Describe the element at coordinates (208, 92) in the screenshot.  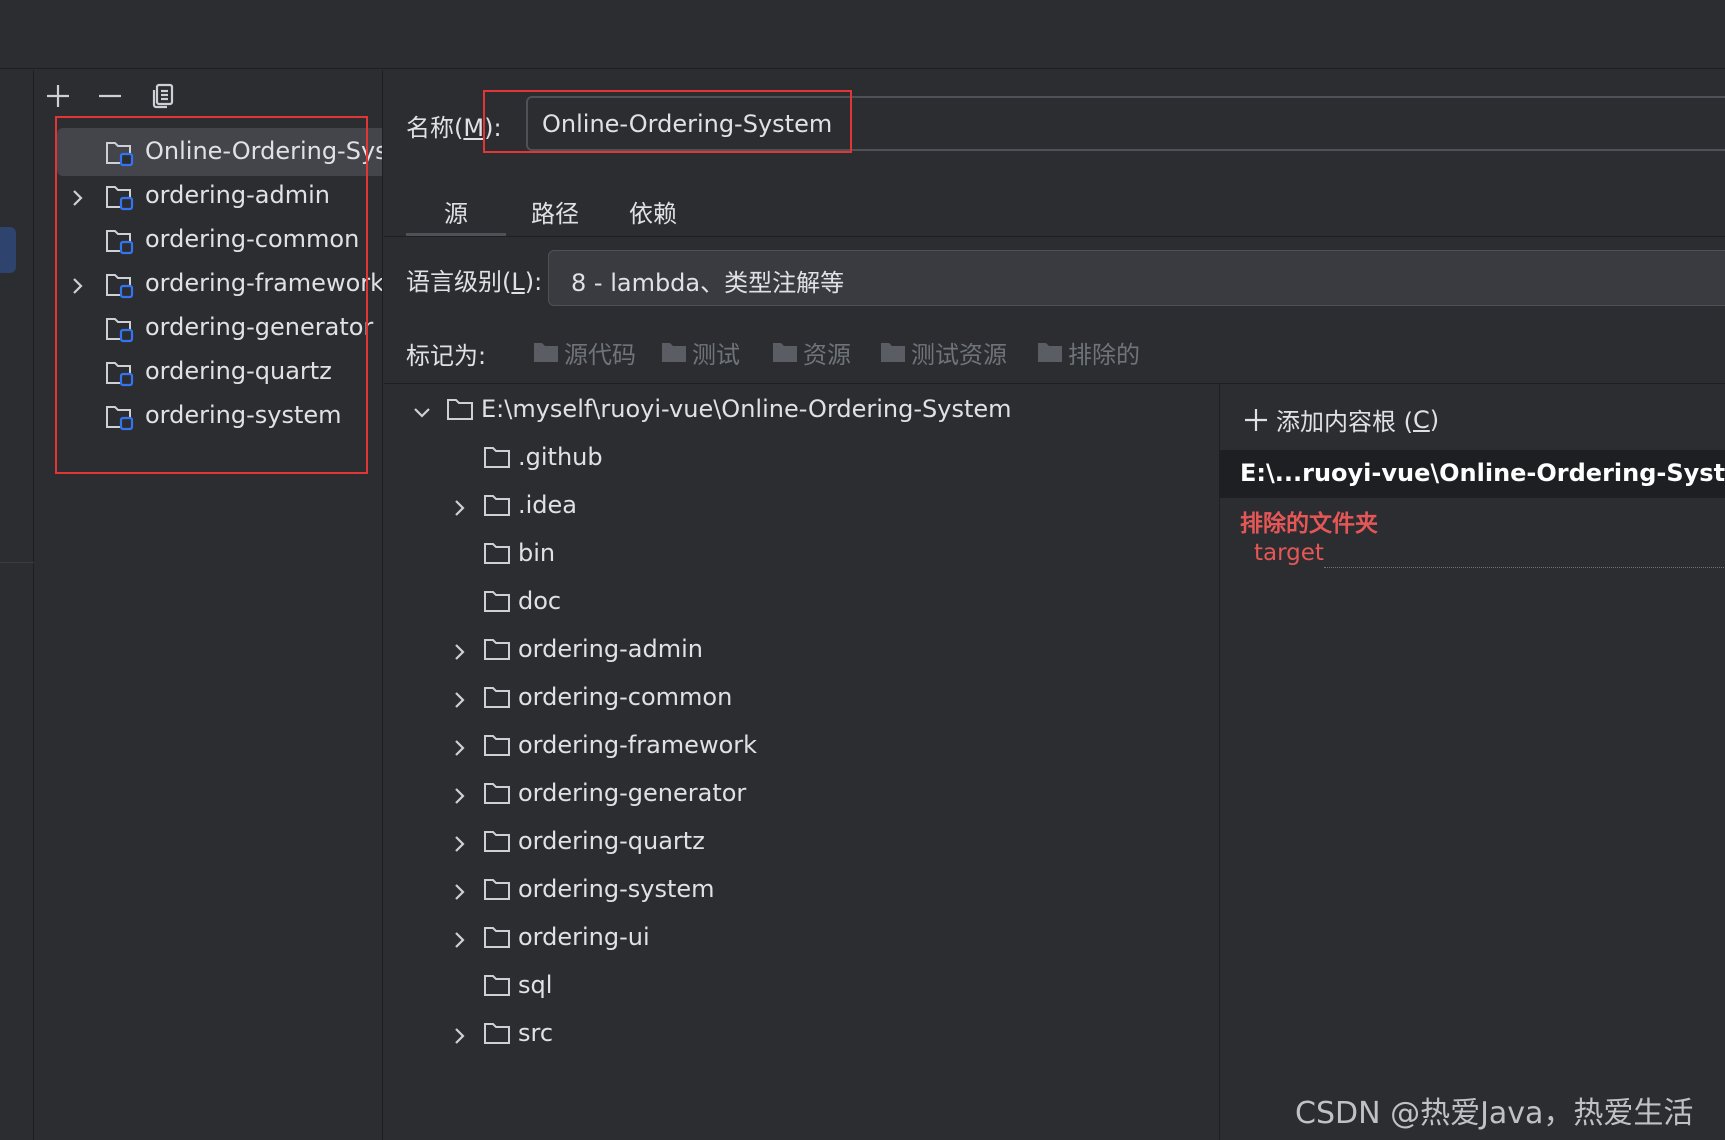
I see `modules-toolbar` at that location.